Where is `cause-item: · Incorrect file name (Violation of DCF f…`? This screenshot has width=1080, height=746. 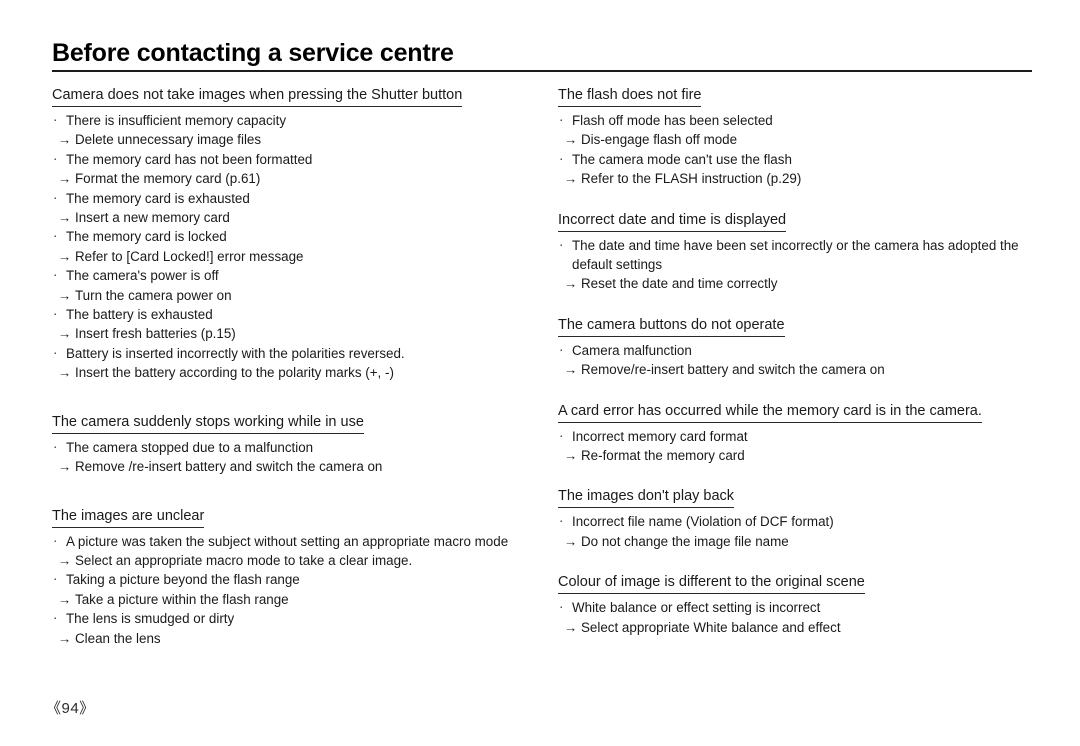
cause-item: · Incorrect file name (Violation of DCF f… is located at coordinates (803, 521).